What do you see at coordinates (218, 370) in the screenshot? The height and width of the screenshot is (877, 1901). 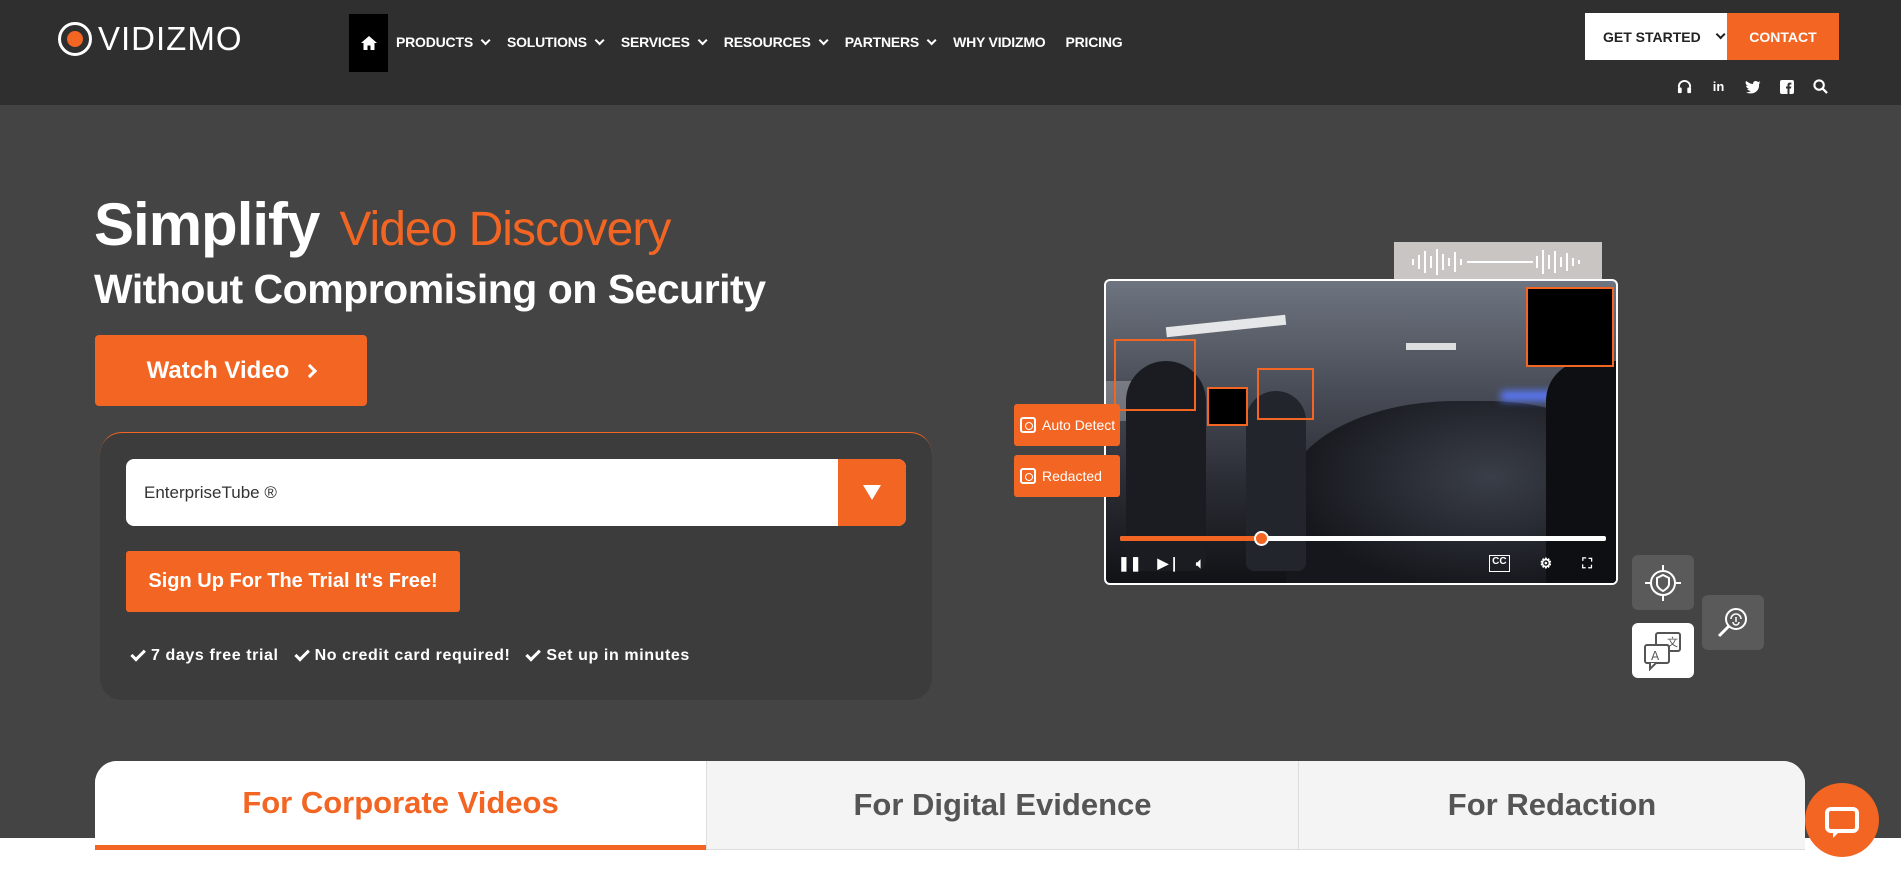 I see `watch-video-label: Watch Video` at bounding box center [218, 370].